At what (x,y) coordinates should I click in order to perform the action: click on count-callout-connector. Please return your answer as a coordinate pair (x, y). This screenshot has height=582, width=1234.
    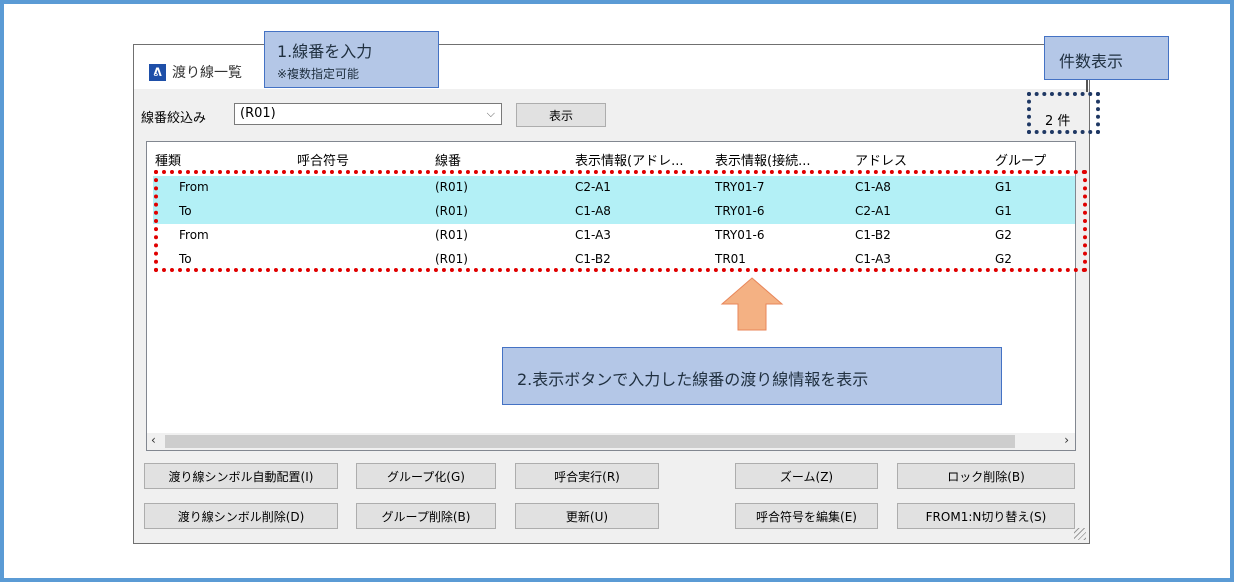
    Looking at the image, I should click on (1087, 86).